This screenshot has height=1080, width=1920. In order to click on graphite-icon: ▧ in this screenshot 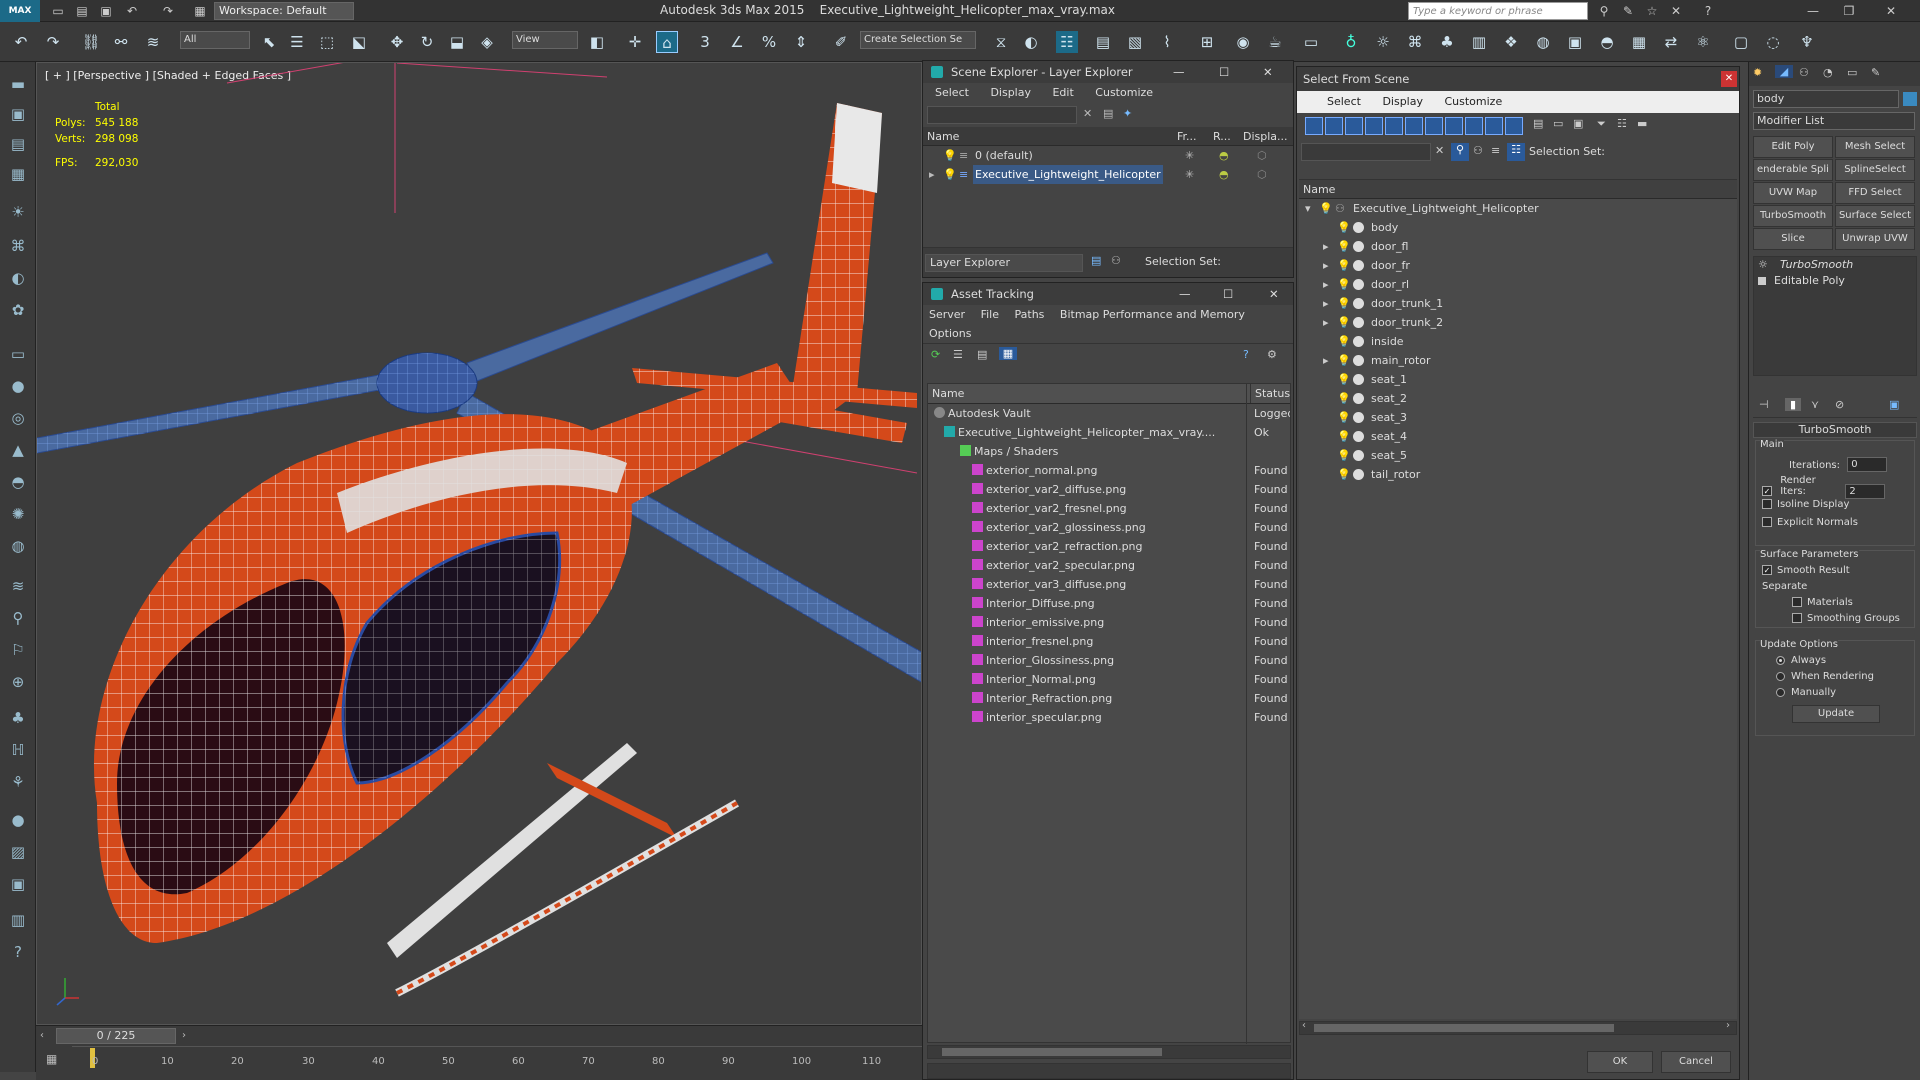, I will do `click(1135, 42)`.